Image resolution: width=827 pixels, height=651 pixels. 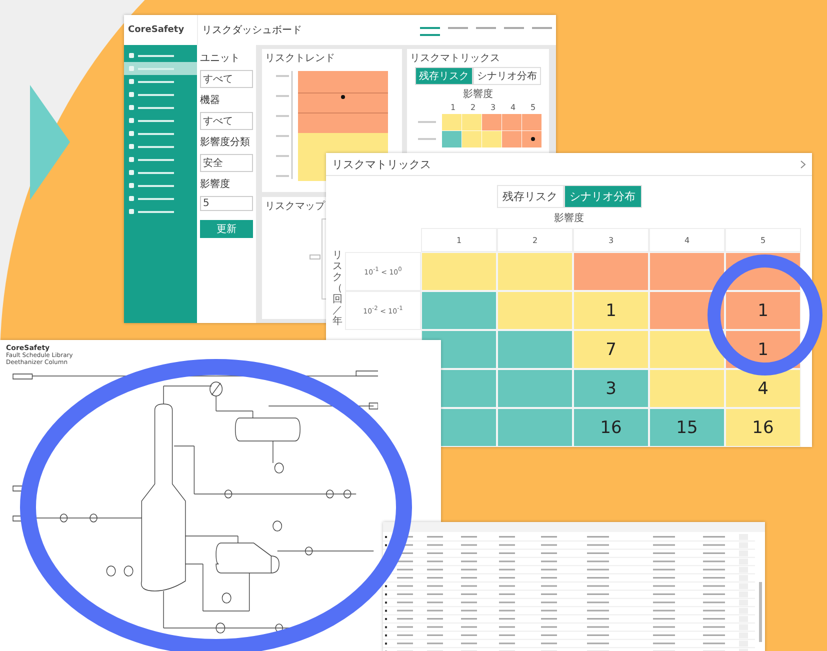 I want to click on filter-label: ユニット, so click(x=220, y=58).